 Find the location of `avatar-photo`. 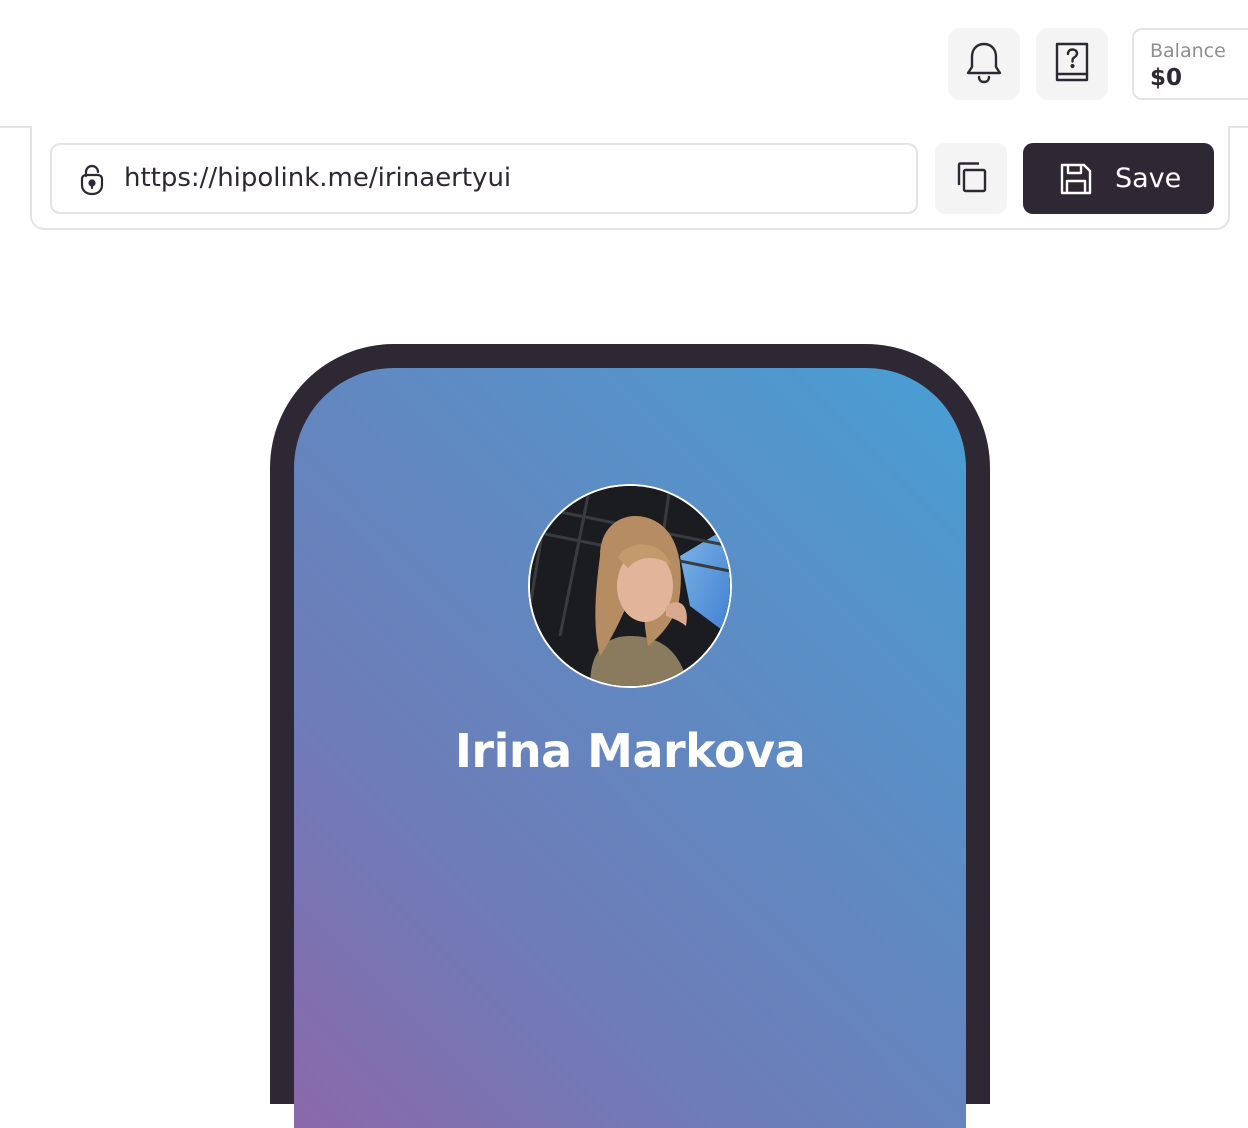

avatar-photo is located at coordinates (630, 586).